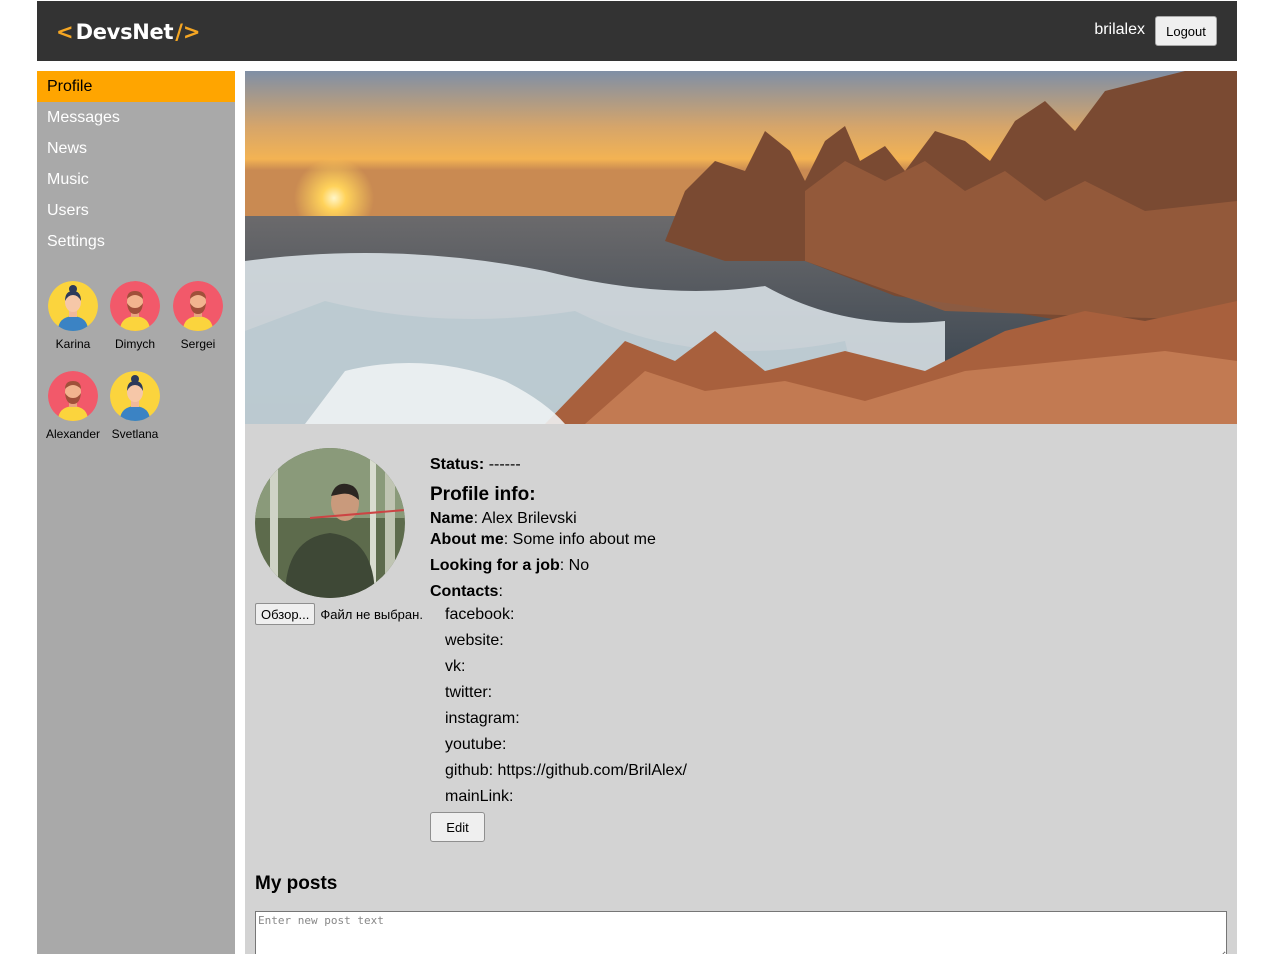 This screenshot has height=954, width=1272. Describe the element at coordinates (730, 518) in the screenshot. I see `name-row: Name: Alex Brilevski` at that location.